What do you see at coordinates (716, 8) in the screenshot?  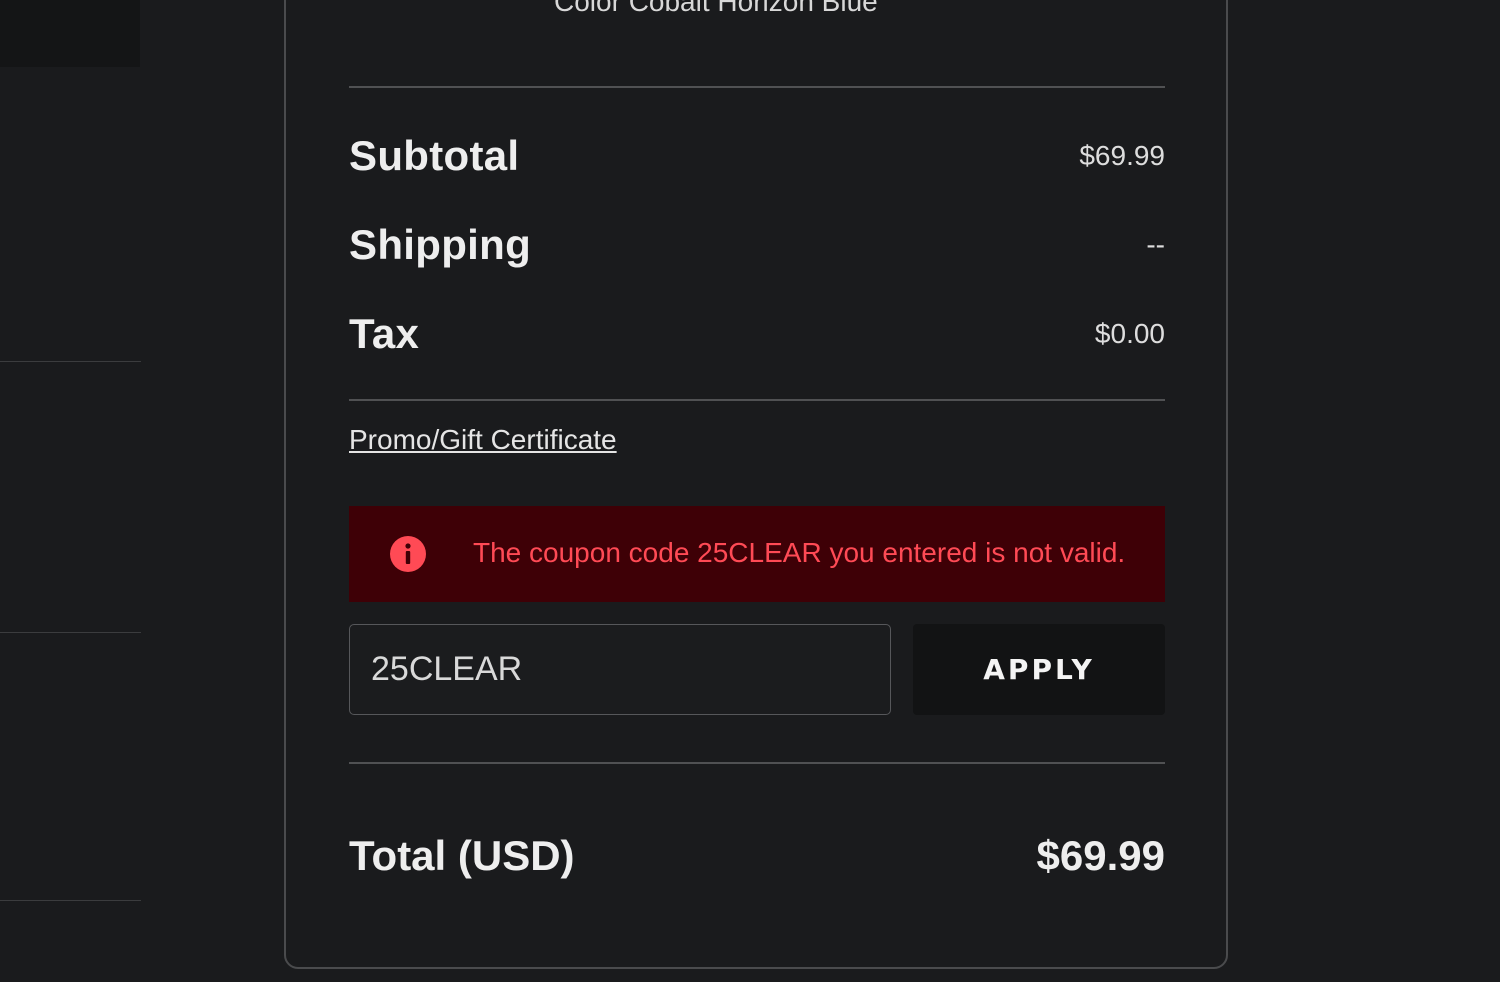 I see `item-color-text: Color Cobalt Horizon Blue` at bounding box center [716, 8].